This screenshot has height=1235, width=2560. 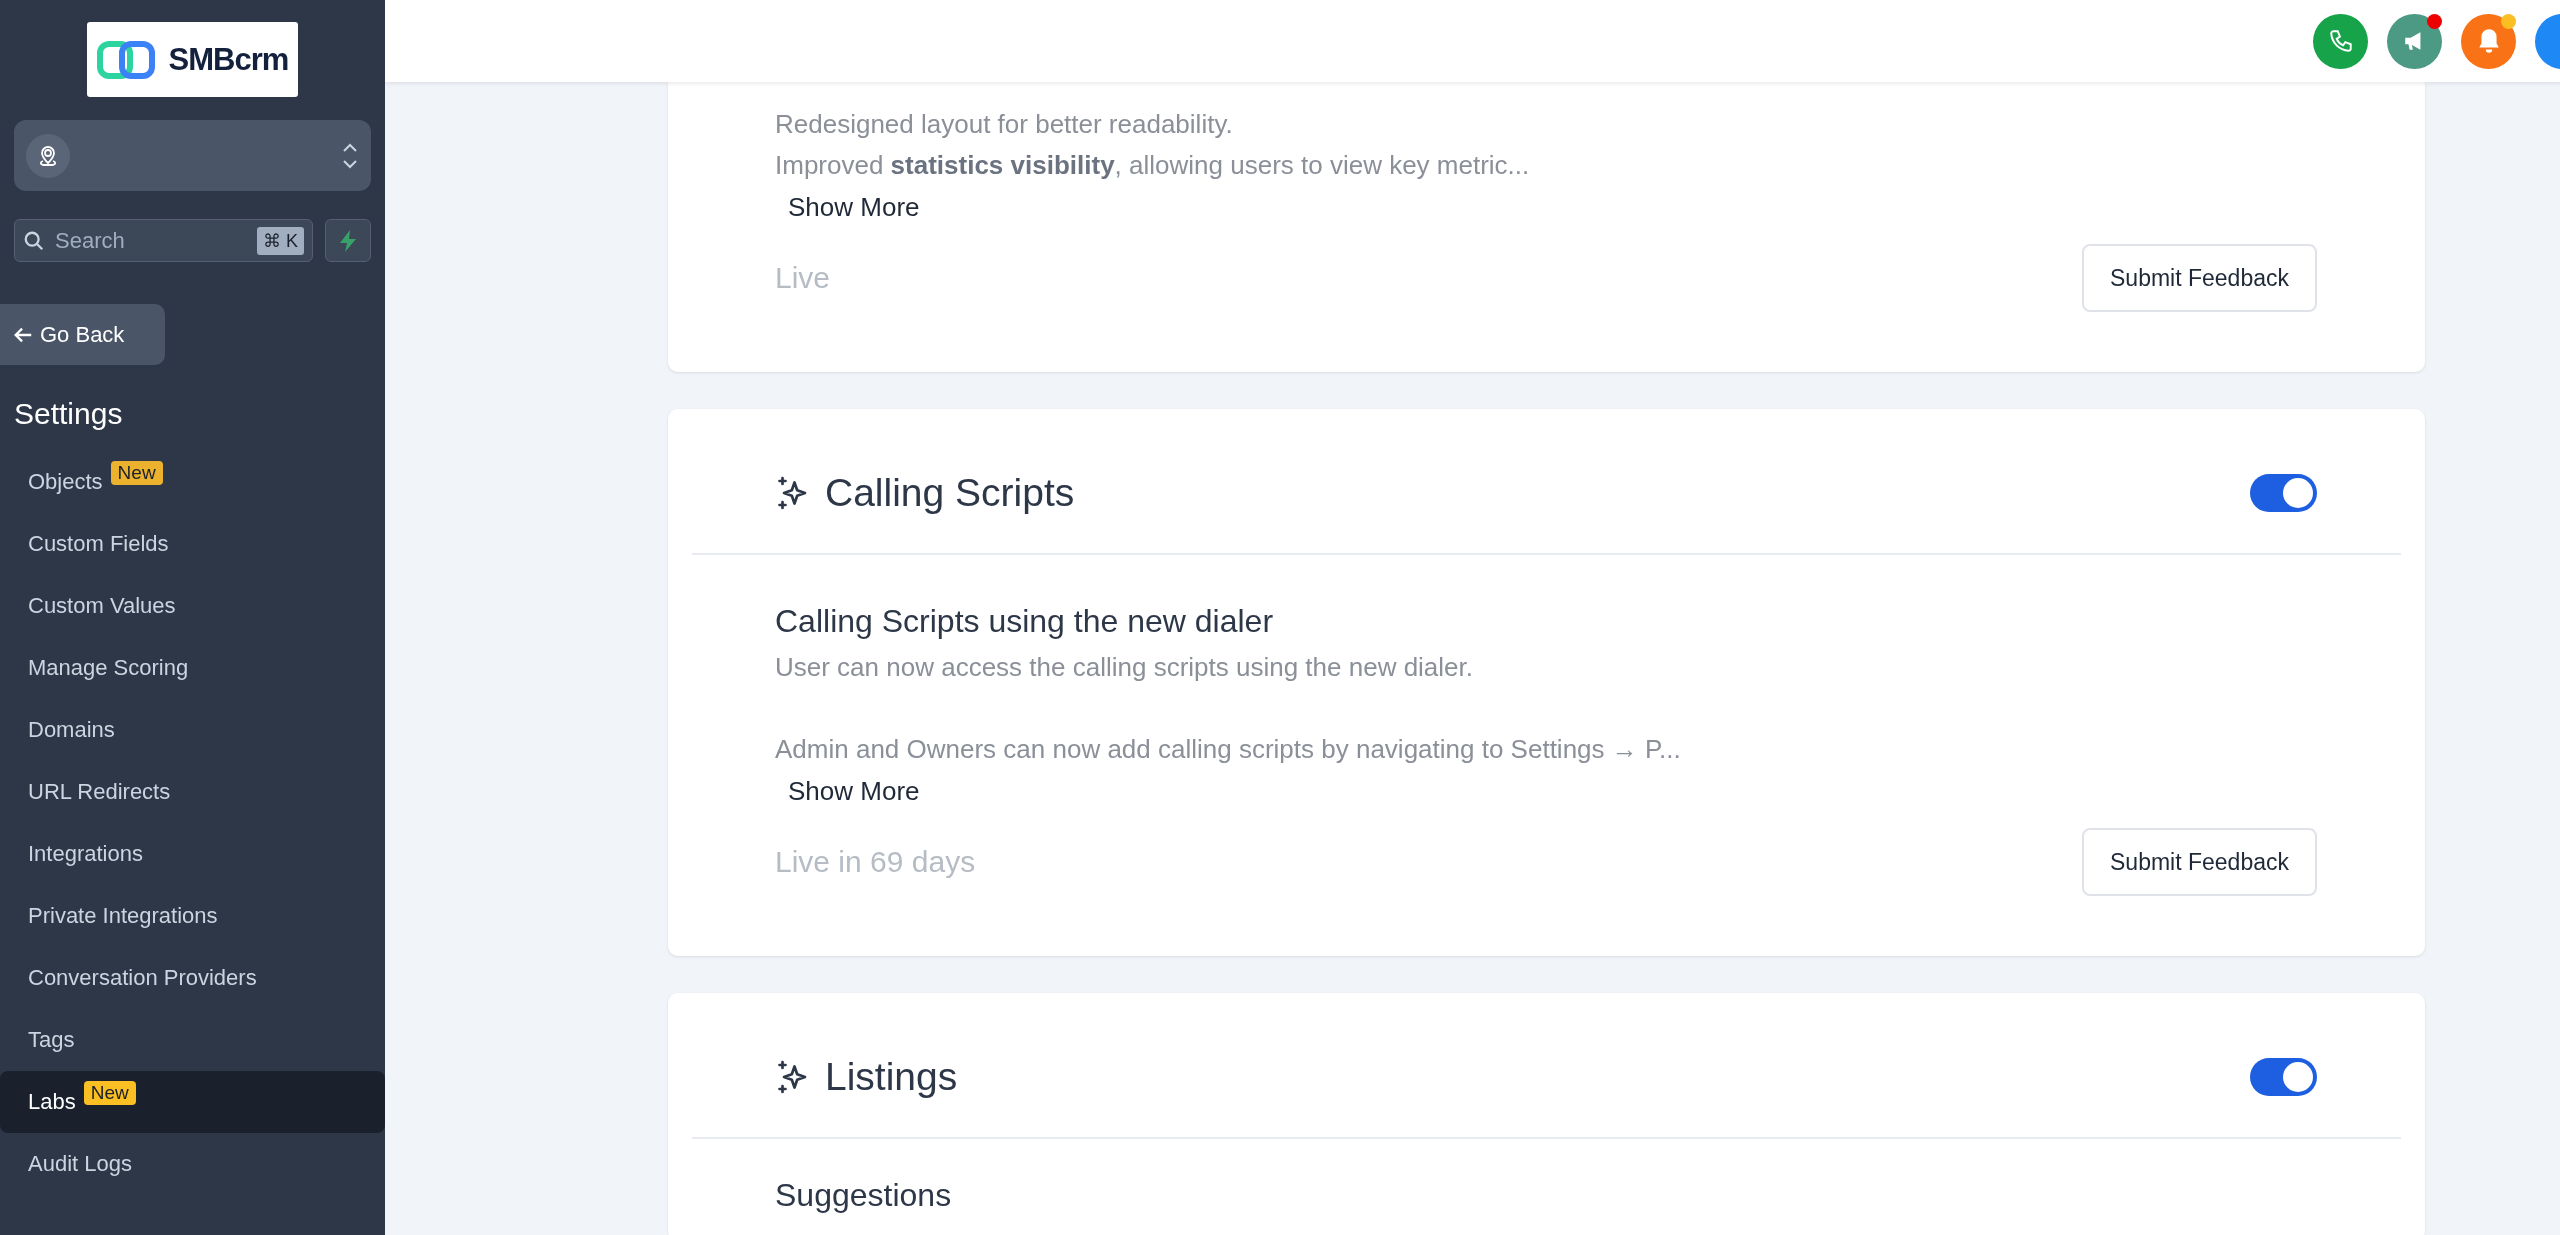 I want to click on sidebar-item: Integrations, so click(x=192, y=854).